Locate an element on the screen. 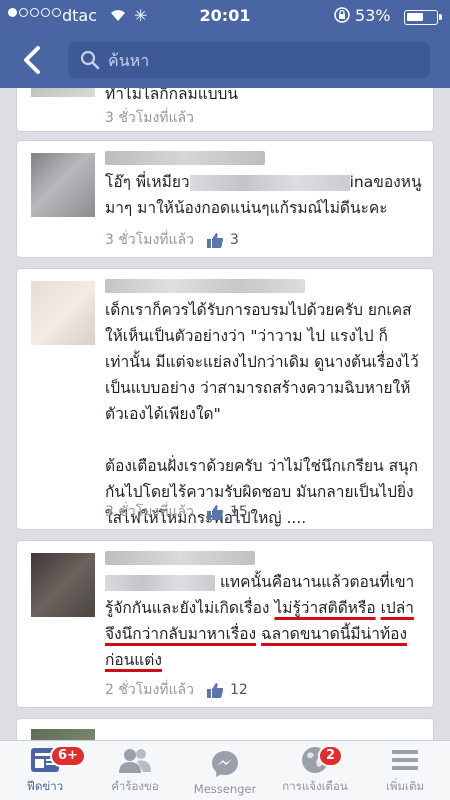  tab-label: Messenger is located at coordinates (225, 789).